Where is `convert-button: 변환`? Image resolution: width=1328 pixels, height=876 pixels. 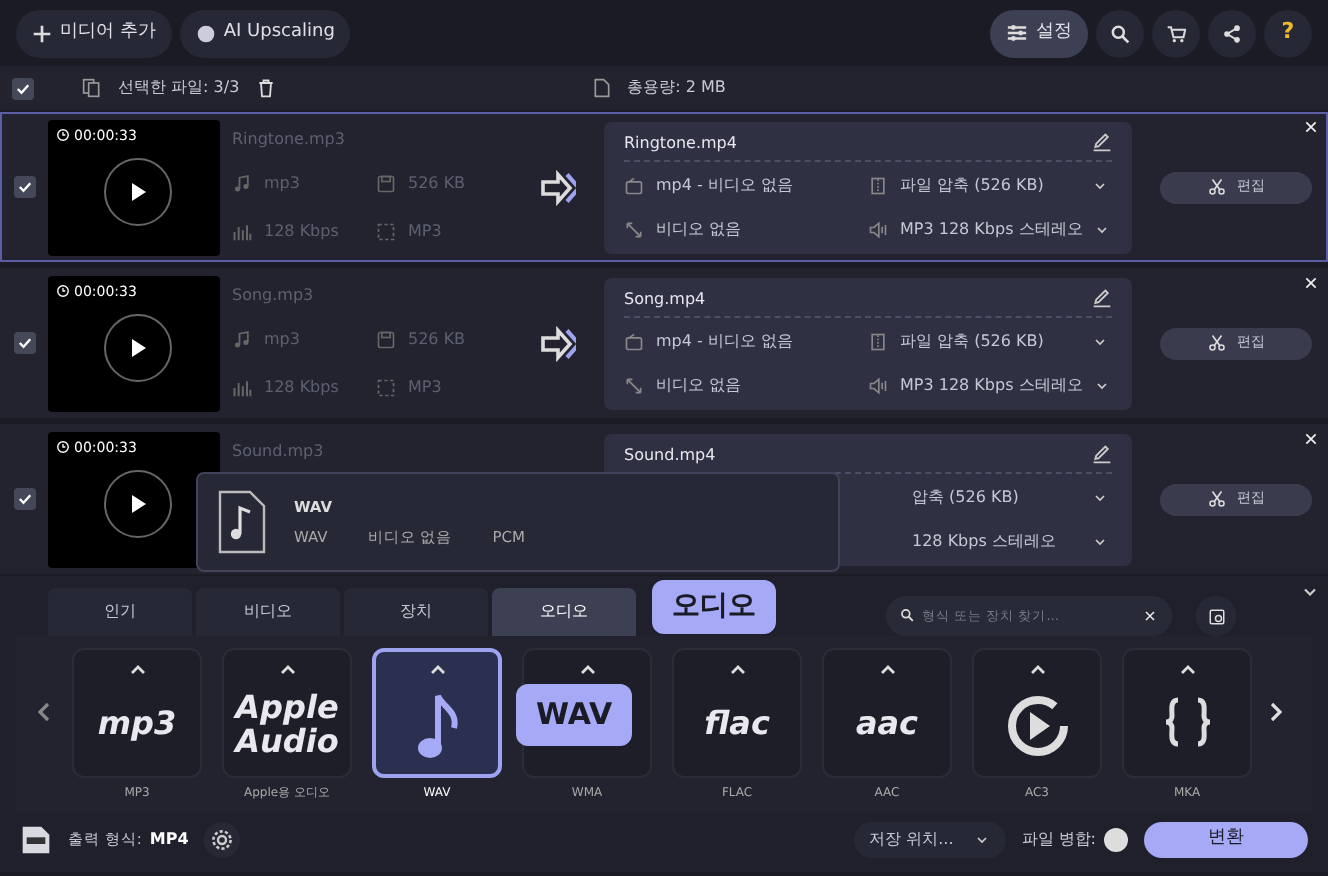
convert-button: 변환 is located at coordinates (1226, 840).